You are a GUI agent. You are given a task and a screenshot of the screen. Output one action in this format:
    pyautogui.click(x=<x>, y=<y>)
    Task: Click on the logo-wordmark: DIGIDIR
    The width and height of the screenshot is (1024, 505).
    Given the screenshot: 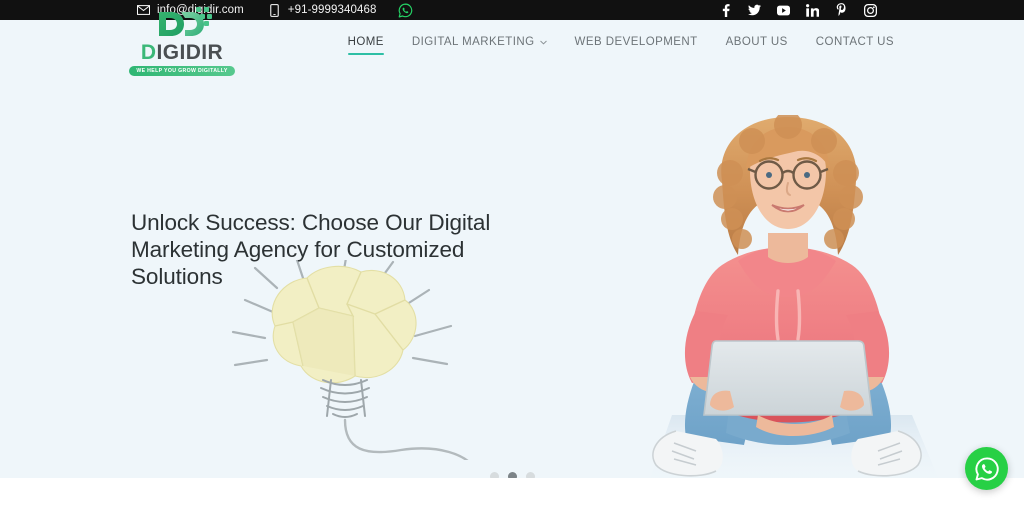 What is the action you would take?
    pyautogui.click(x=182, y=52)
    